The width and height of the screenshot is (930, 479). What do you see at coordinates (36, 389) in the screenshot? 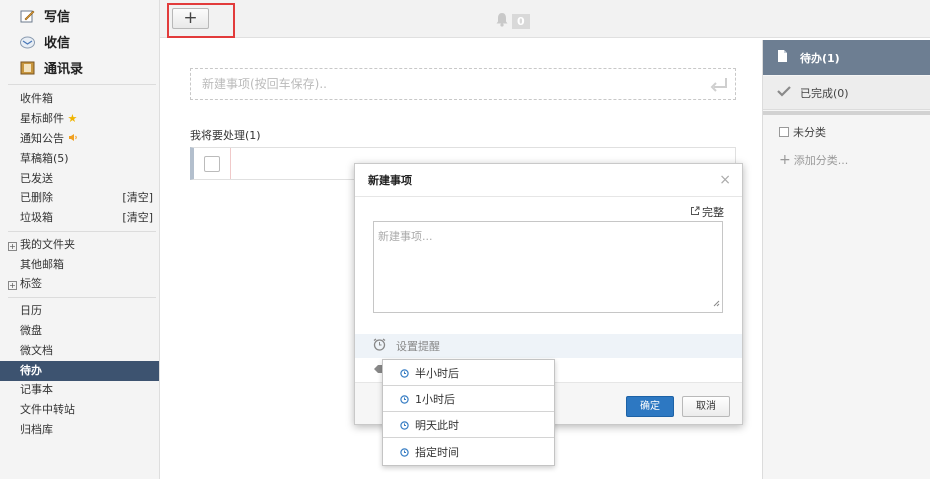
I see `sidebar-item-label: 记事本` at bounding box center [36, 389].